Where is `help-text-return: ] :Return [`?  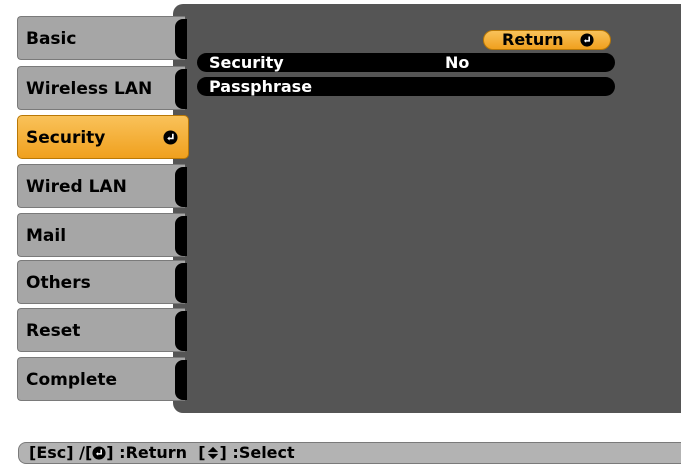 help-text-return: ] :Return [ is located at coordinates (156, 452).